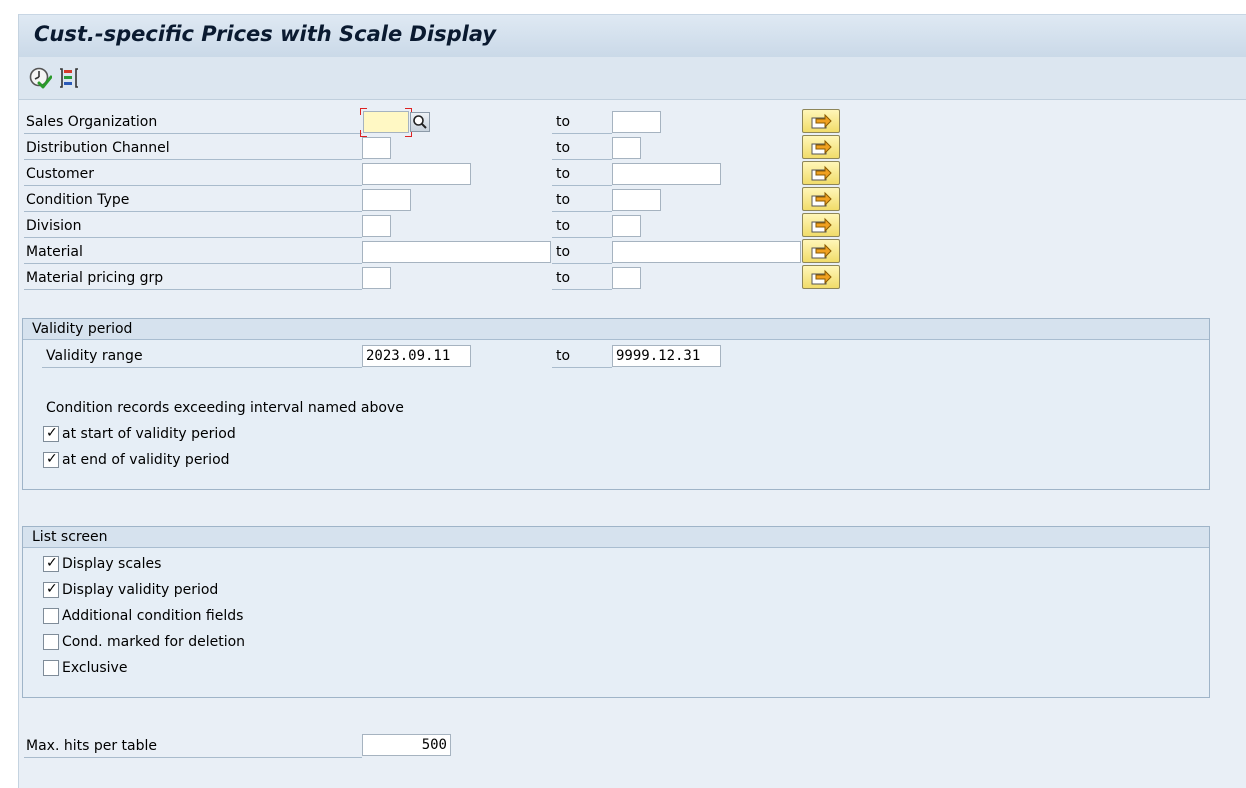 The height and width of the screenshot is (788, 1246). What do you see at coordinates (376, 148) in the screenshot?
I see `distribution-channel-from-input` at bounding box center [376, 148].